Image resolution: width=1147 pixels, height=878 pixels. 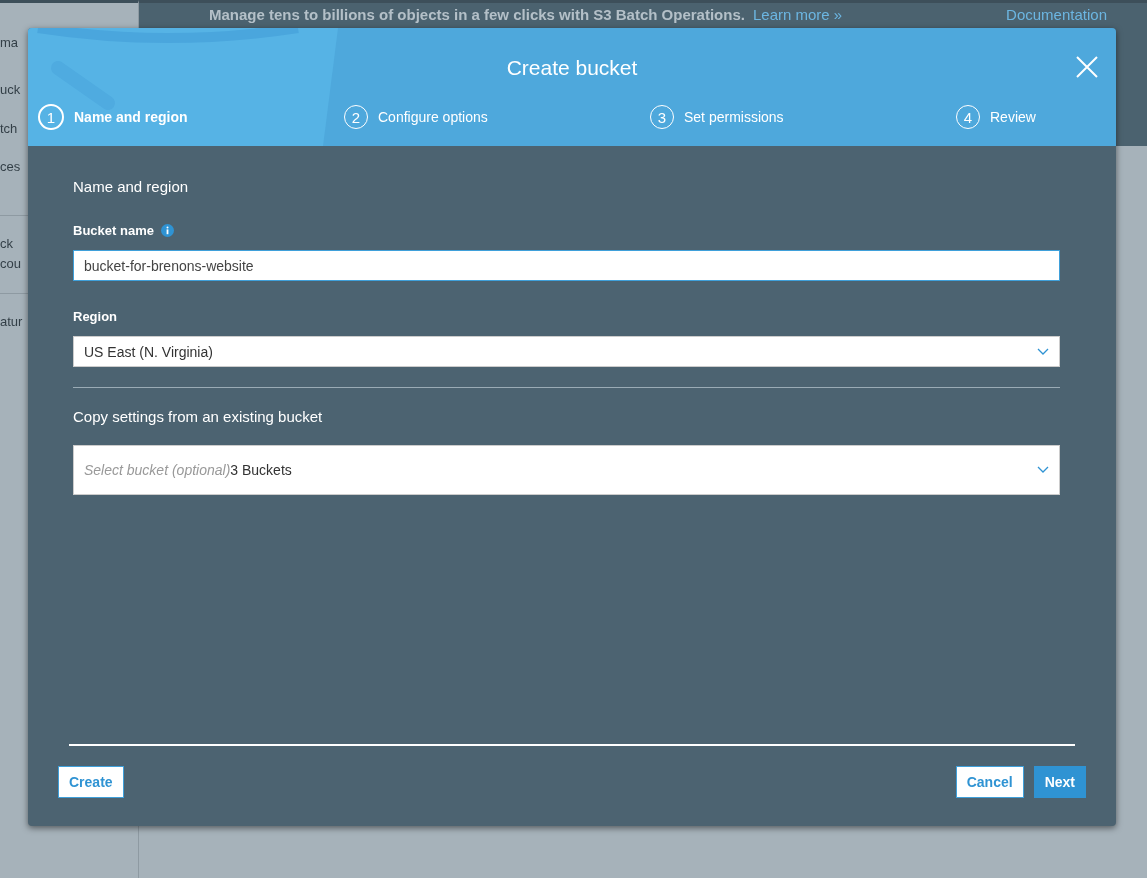 I want to click on dialog-title: Create bucket, so click(x=572, y=68).